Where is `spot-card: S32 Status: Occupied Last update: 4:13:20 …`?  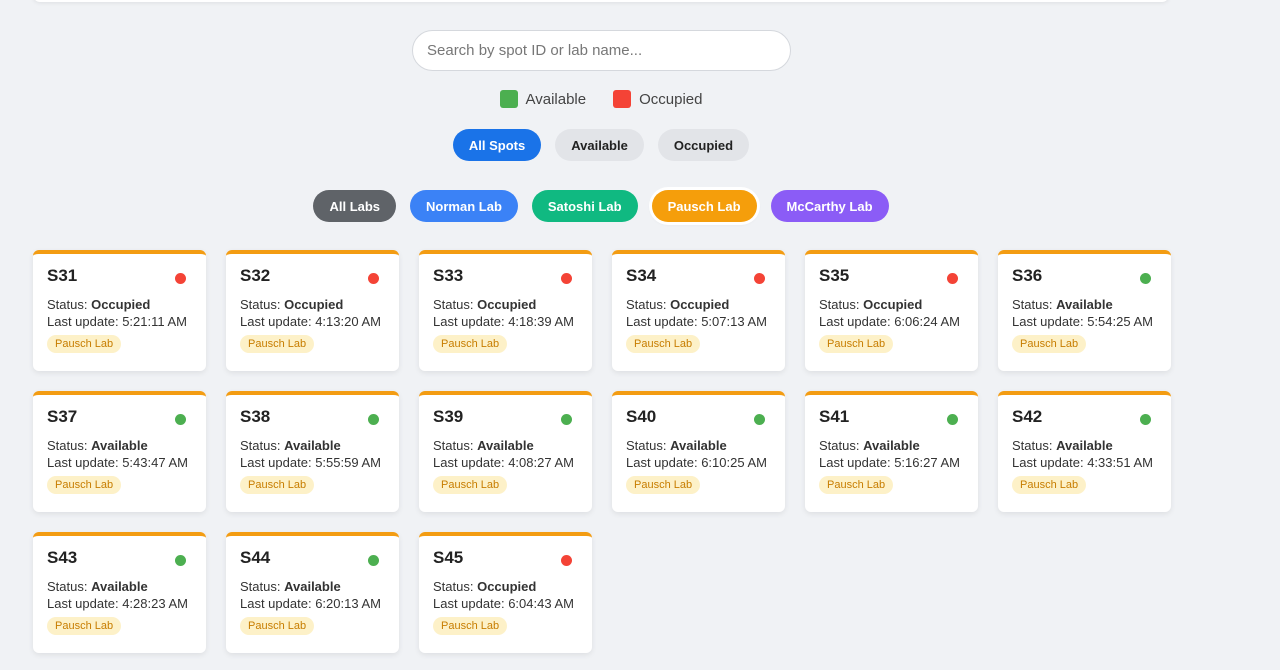 spot-card: S32 Status: Occupied Last update: 4:13:20 … is located at coordinates (312, 310).